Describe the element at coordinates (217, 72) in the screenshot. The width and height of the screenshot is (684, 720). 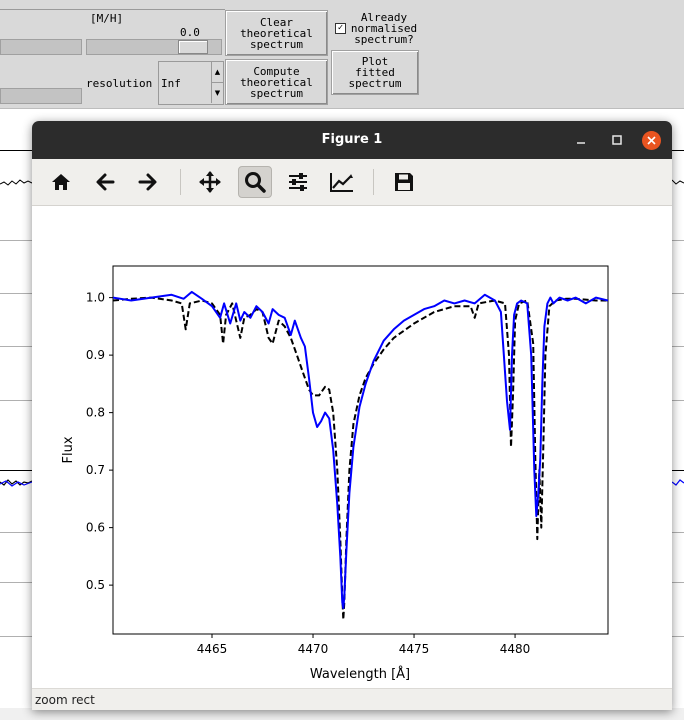
I see `spin-up-icon: ▲` at that location.